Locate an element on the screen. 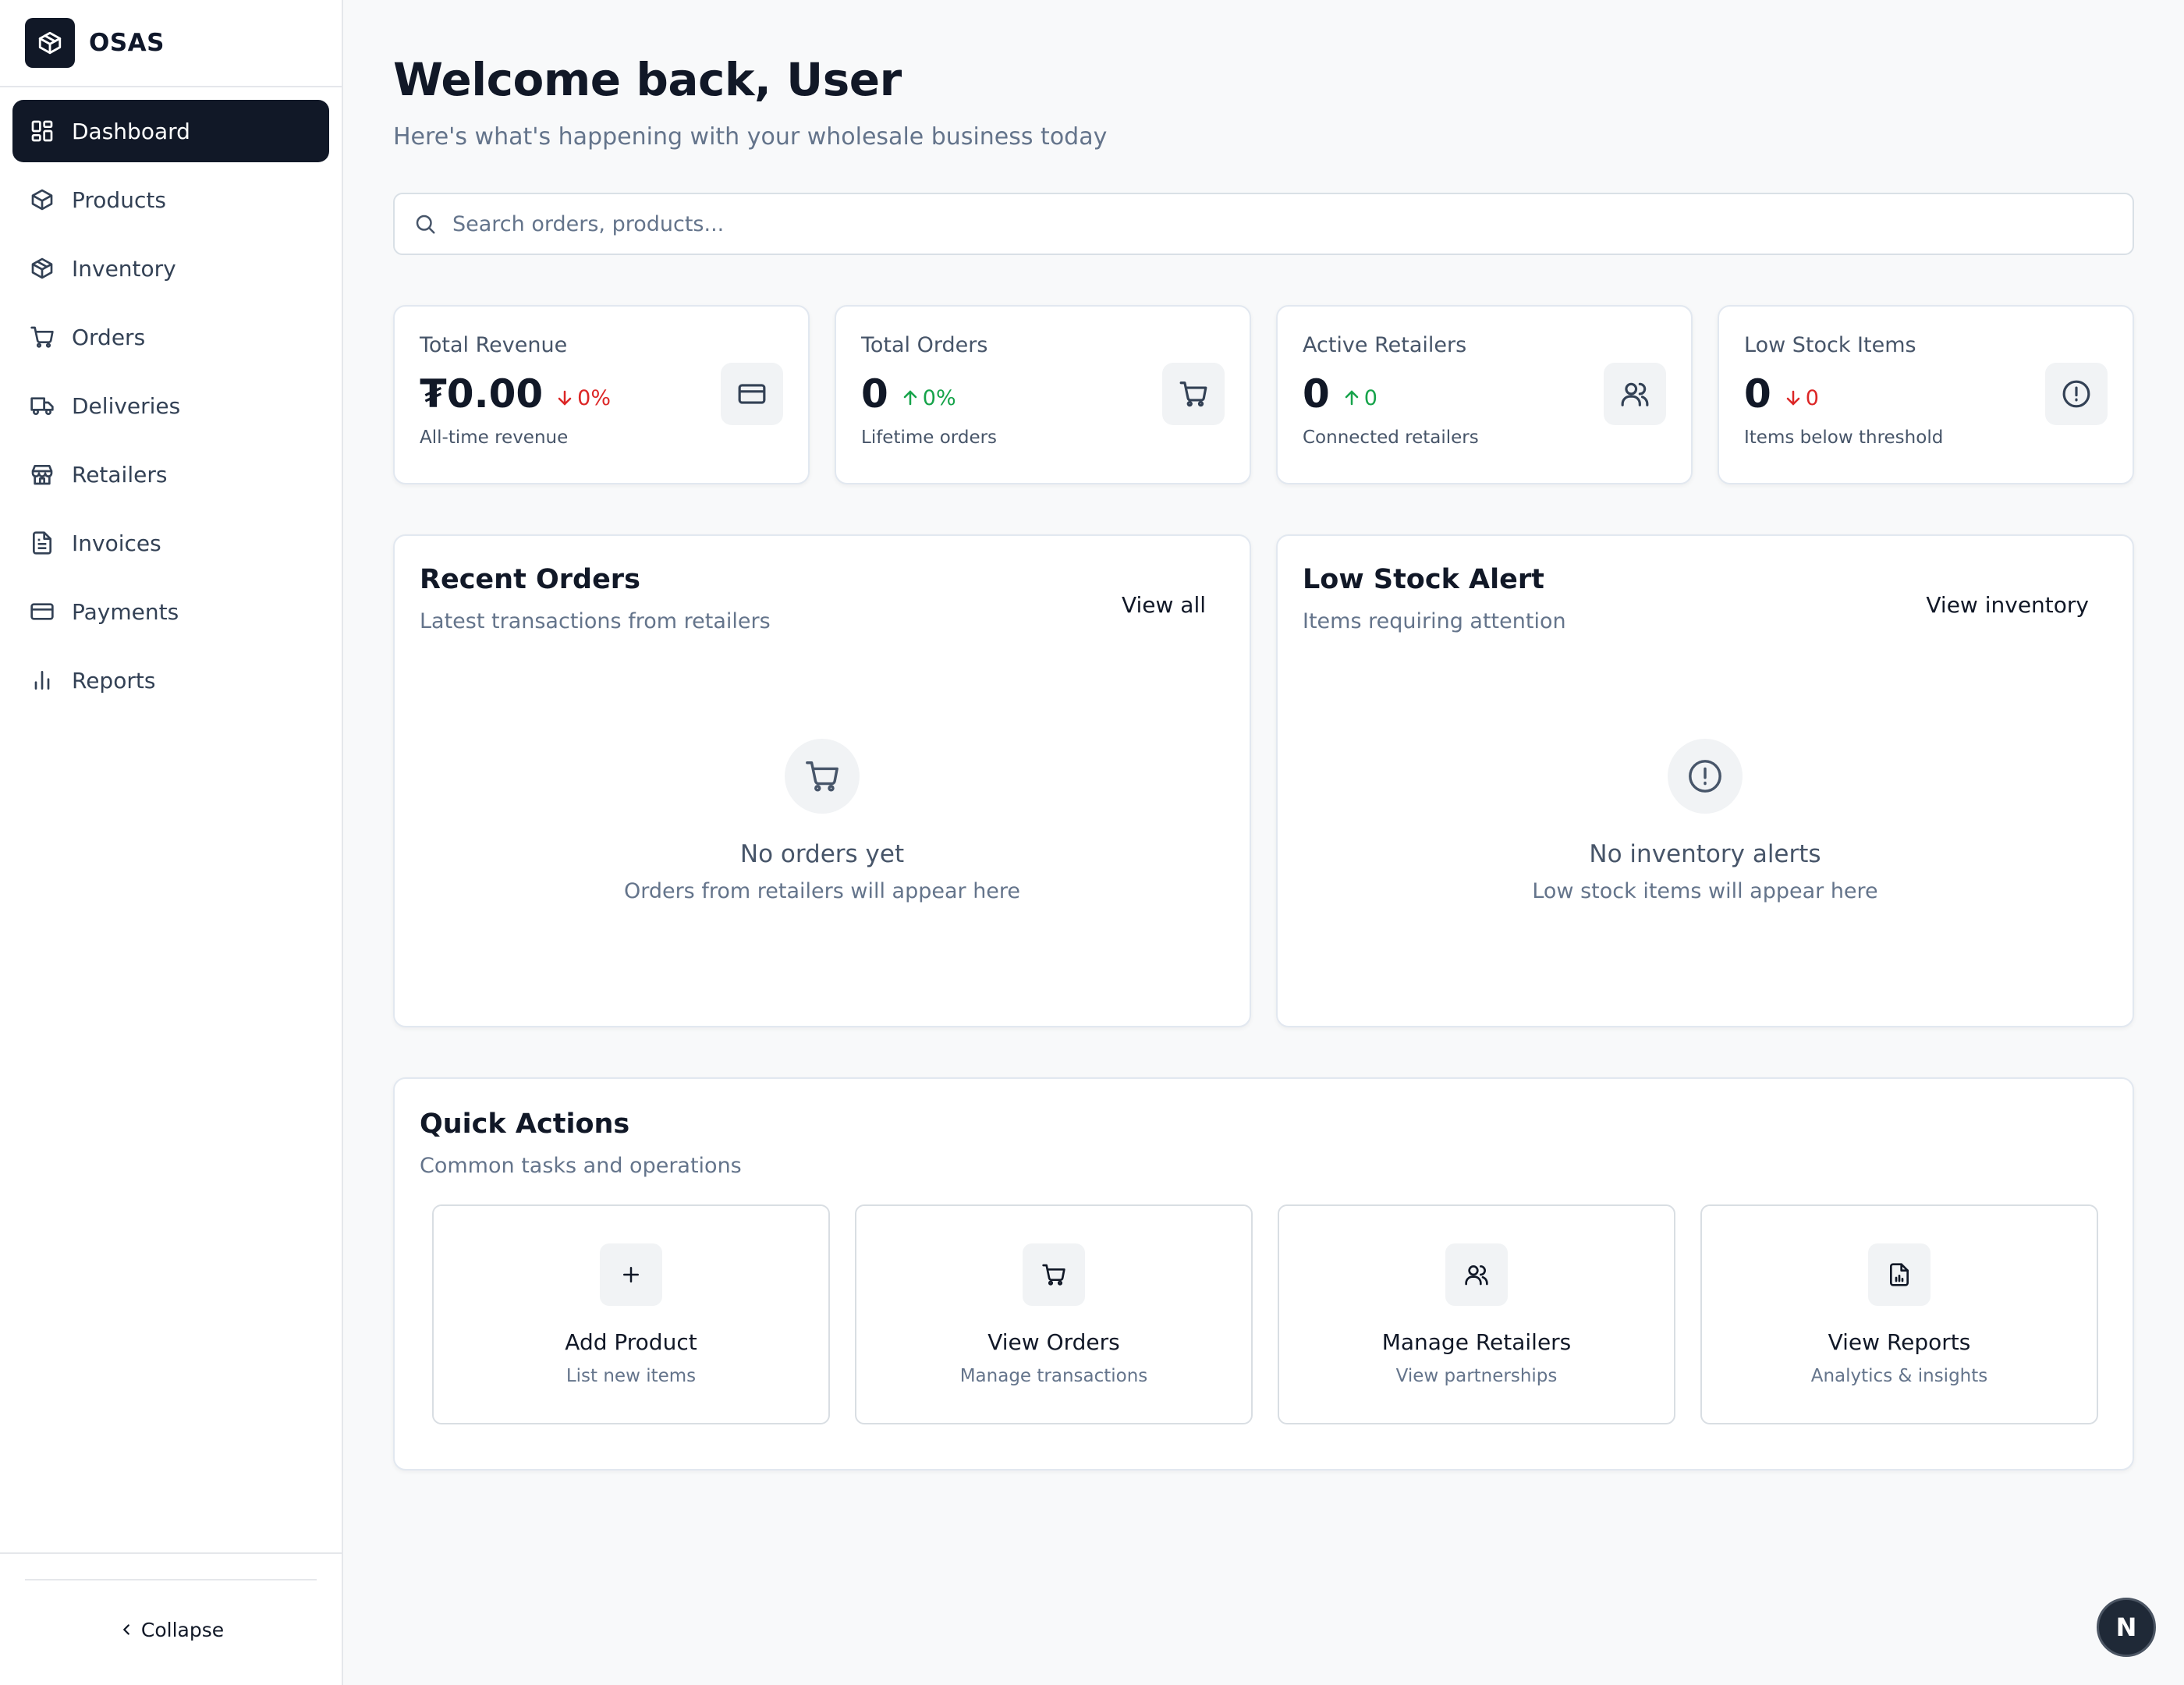 The image size is (2184, 1685). view-all-link: View all is located at coordinates (1164, 605).